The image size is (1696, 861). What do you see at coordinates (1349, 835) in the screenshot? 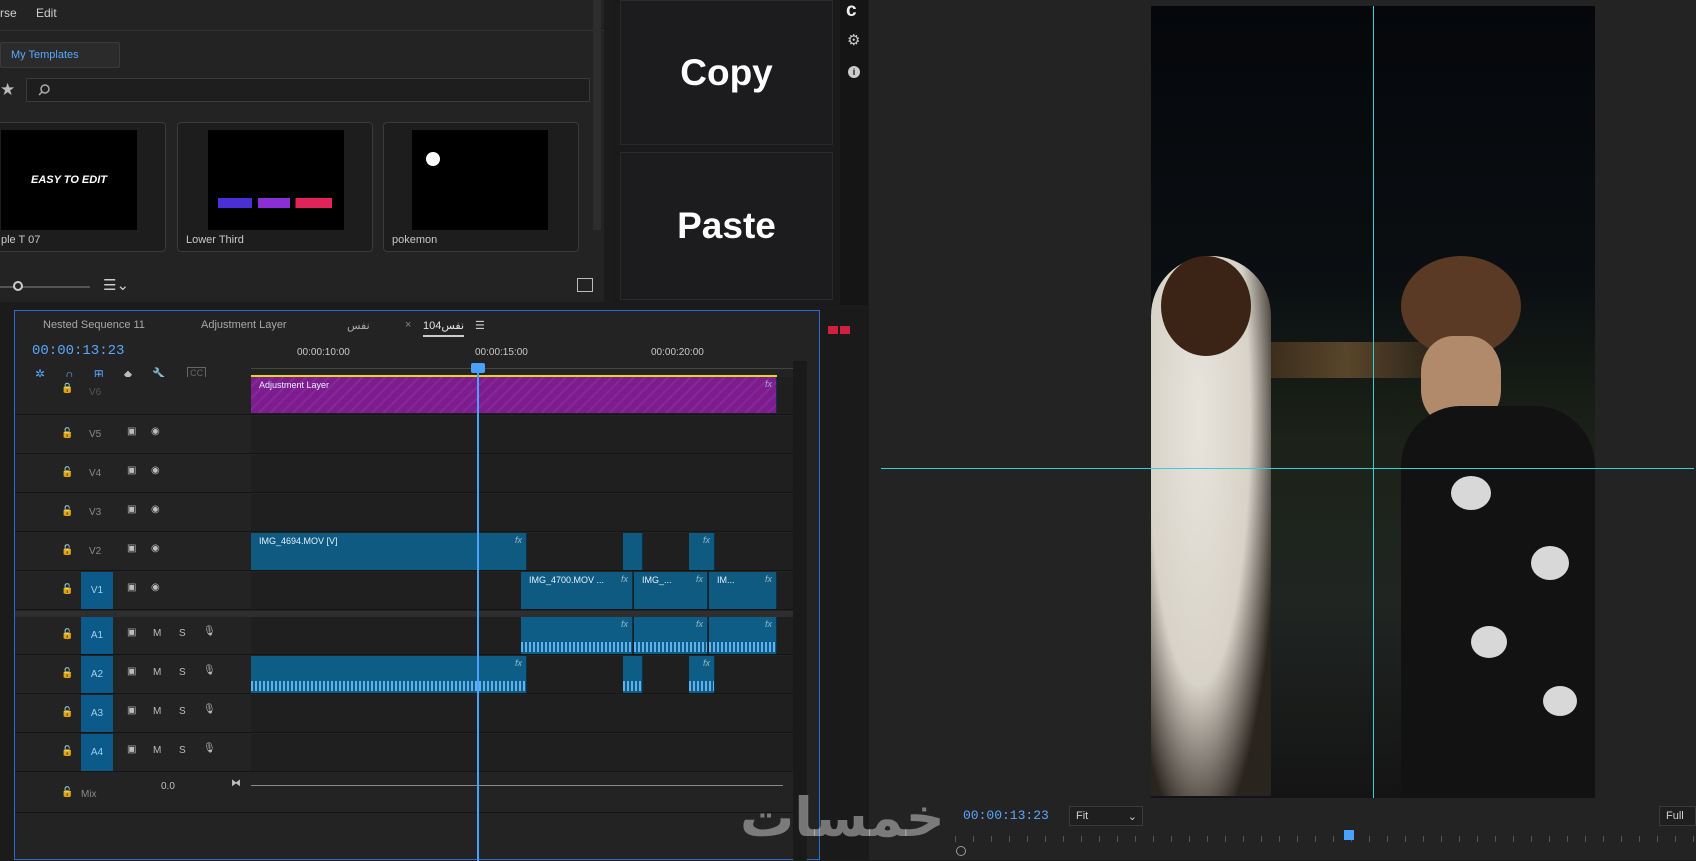
I see `monitor-playhead` at bounding box center [1349, 835].